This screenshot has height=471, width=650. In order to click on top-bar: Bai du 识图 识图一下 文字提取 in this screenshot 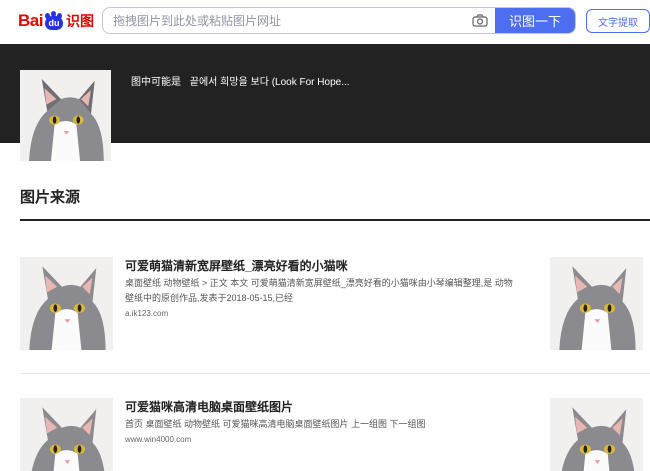, I will do `click(325, 22)`.